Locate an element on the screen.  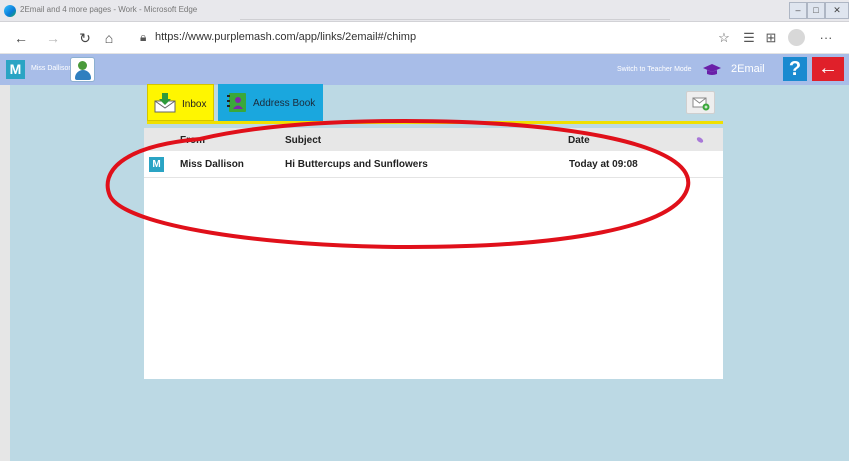
tab-address-book: Address Book is located at coordinates (270, 102).